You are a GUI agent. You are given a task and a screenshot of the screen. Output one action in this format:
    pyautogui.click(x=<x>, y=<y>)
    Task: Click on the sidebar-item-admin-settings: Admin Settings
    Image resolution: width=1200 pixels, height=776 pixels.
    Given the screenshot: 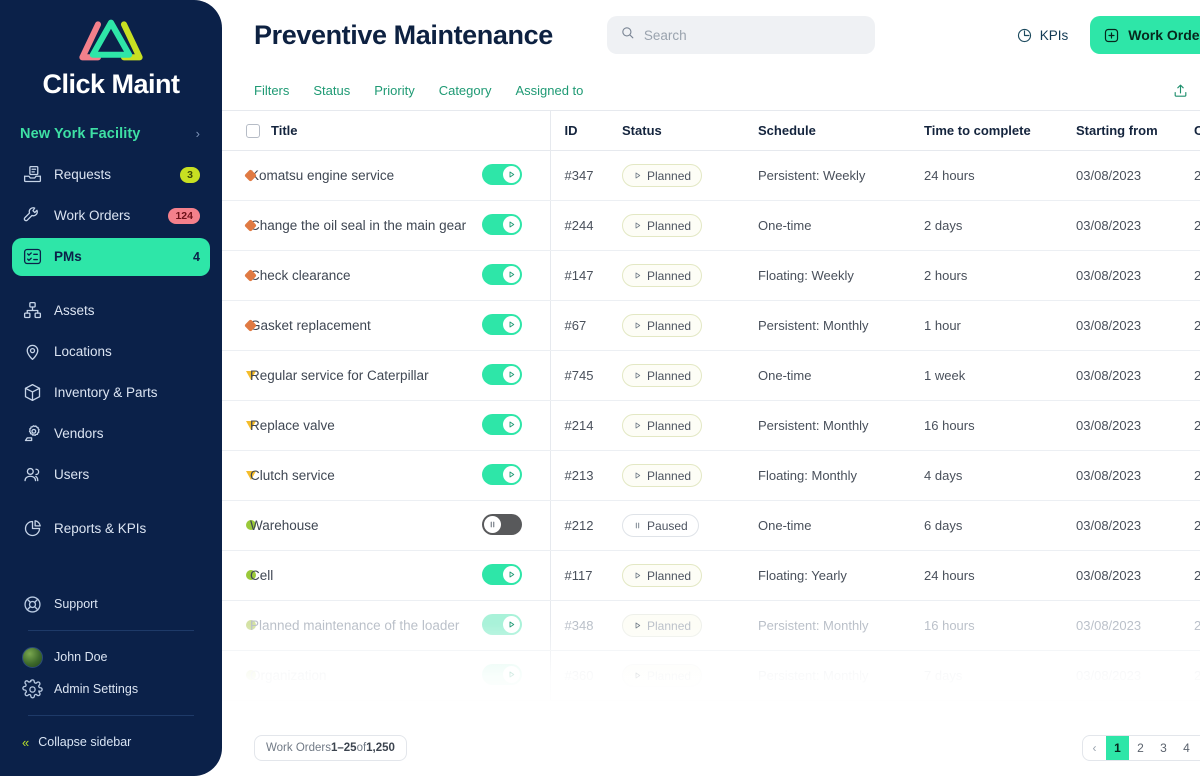 What is the action you would take?
    pyautogui.click(x=111, y=689)
    